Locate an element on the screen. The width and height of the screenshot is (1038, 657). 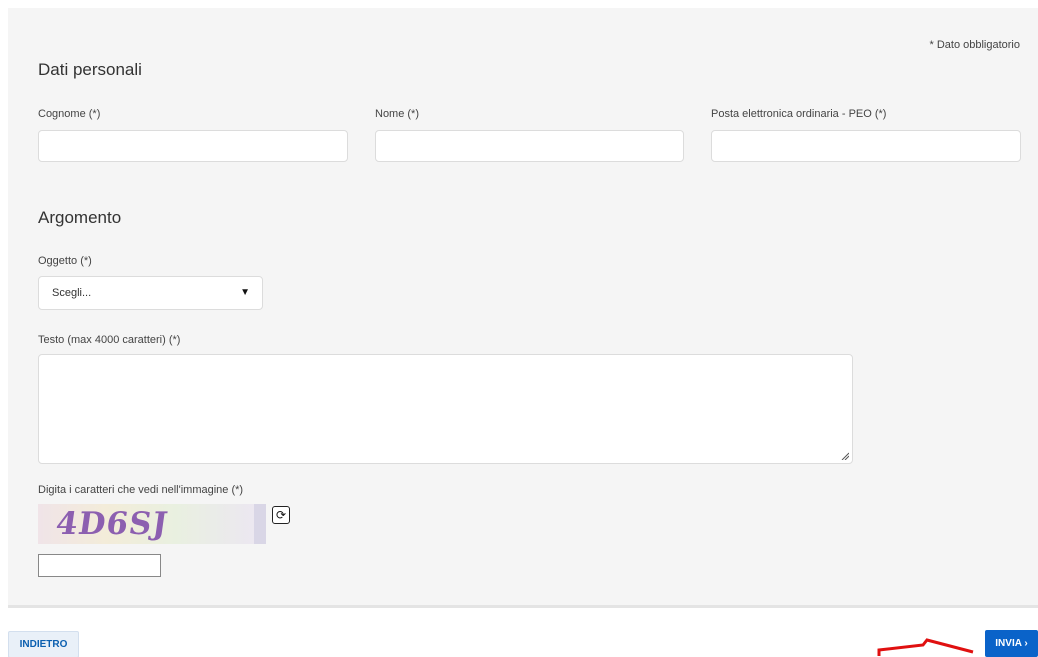
email-input is located at coordinates (866, 146).